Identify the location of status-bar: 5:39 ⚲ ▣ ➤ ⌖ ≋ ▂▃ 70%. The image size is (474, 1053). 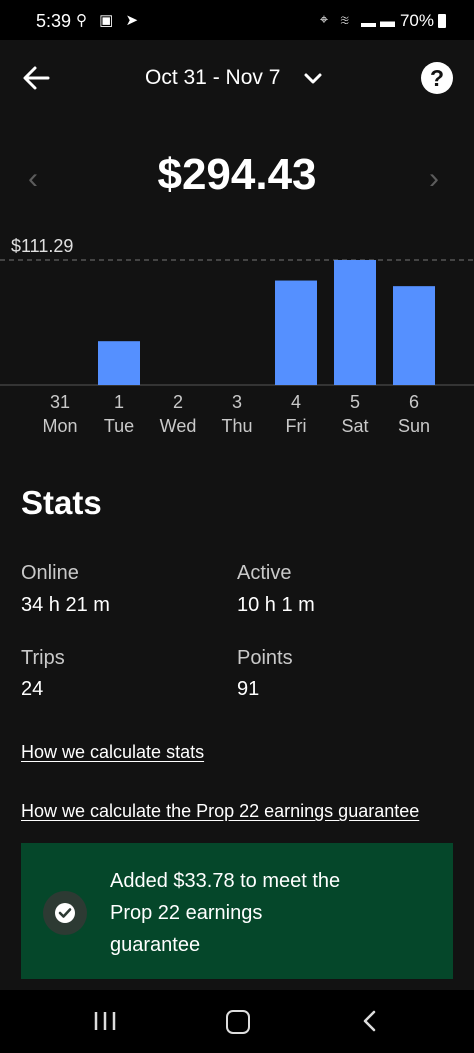
(237, 20).